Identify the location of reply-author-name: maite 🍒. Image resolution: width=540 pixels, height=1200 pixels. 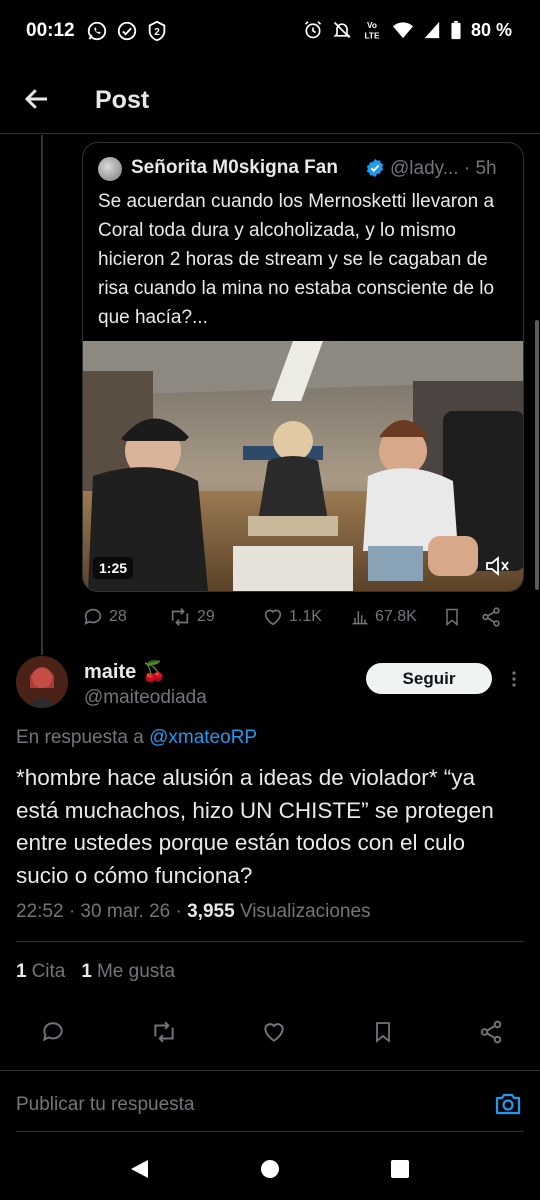
(125, 671).